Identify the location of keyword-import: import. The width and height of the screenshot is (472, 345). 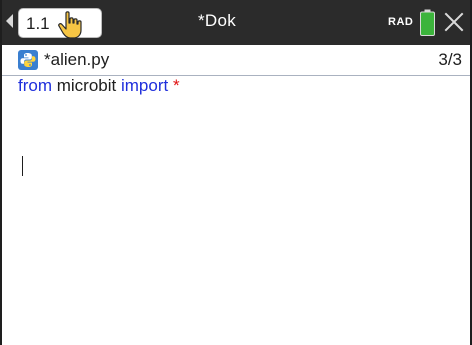
(144, 85).